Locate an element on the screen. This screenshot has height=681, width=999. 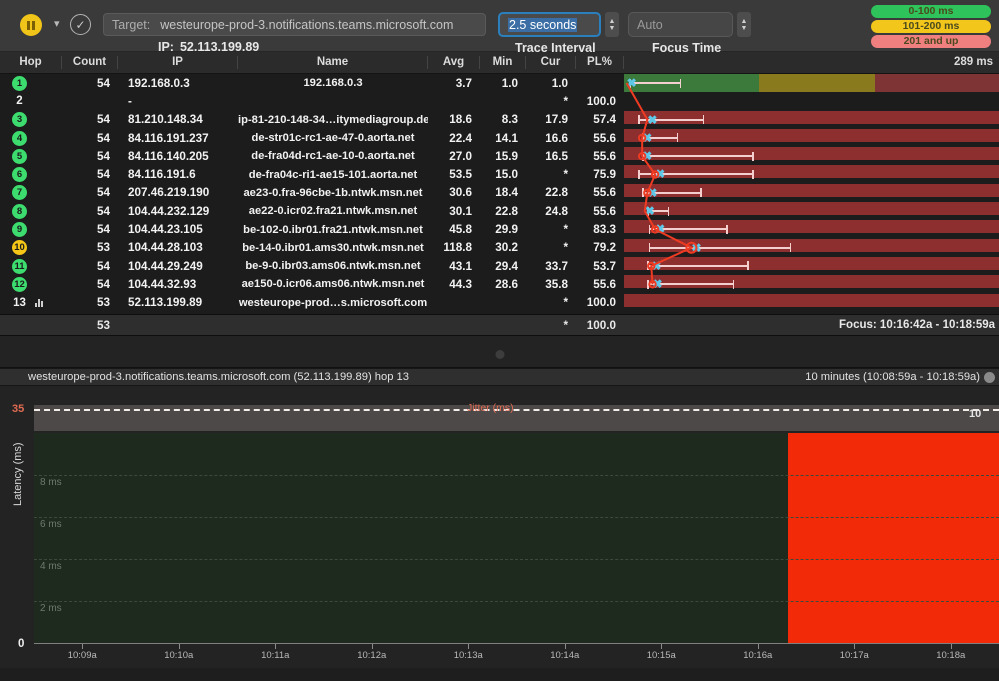
focus-time-caption: Focus Time is located at coordinates (687, 48).